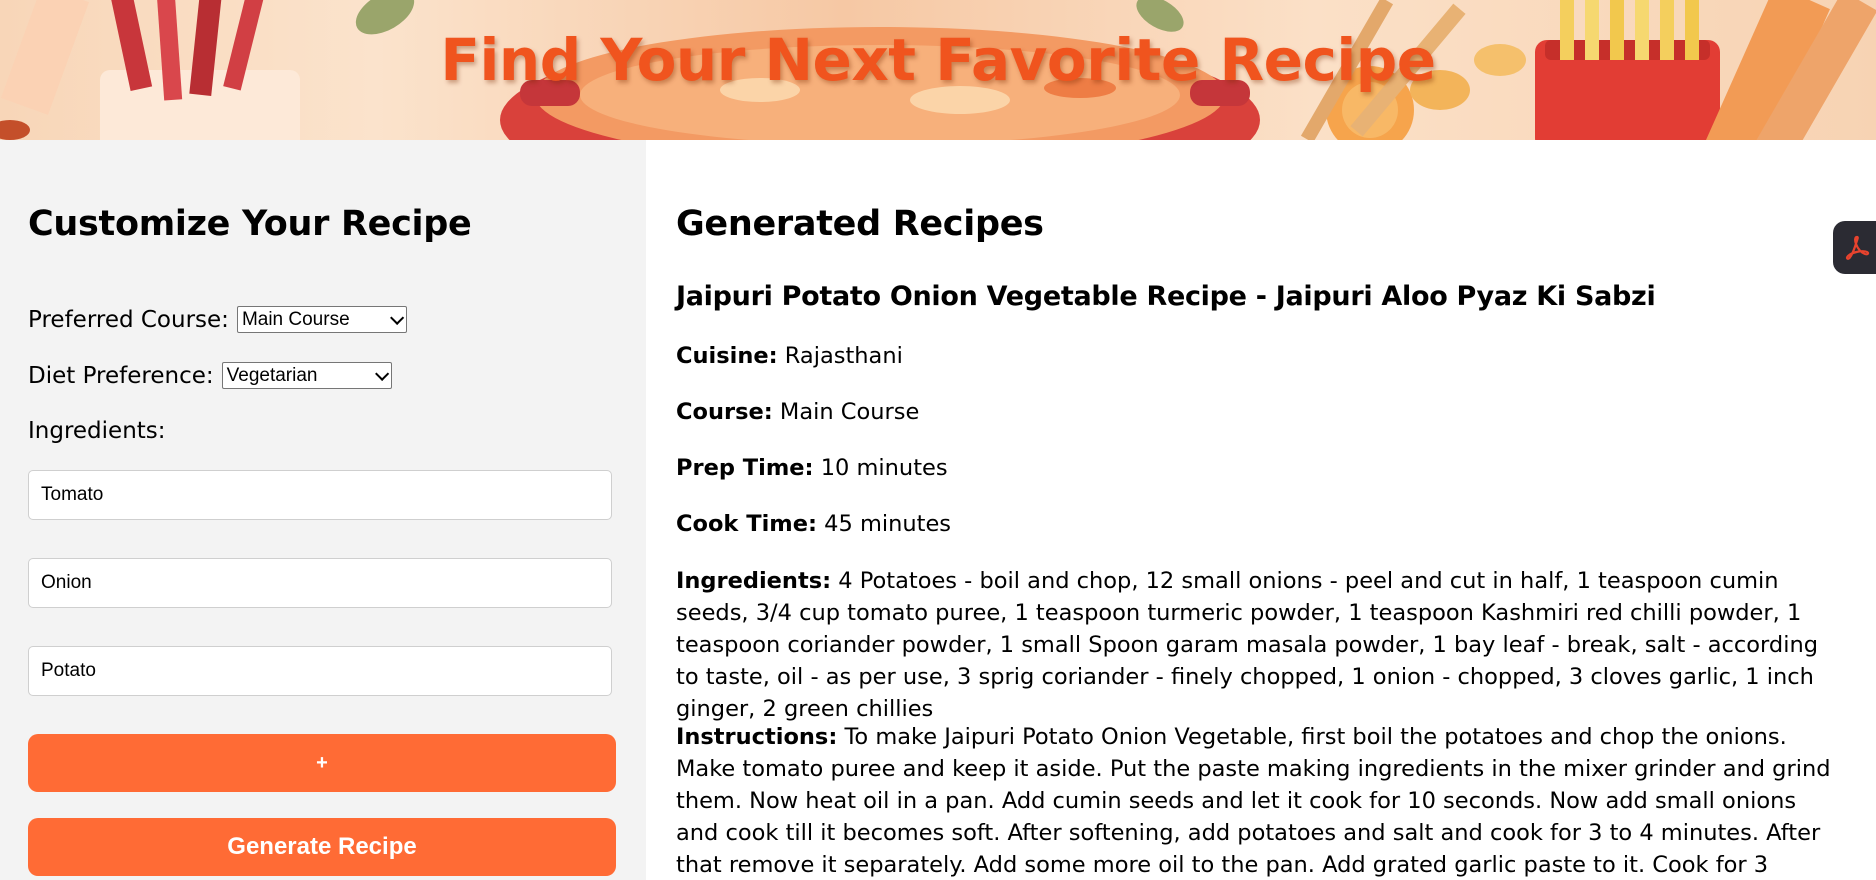  Describe the element at coordinates (1258, 412) in the screenshot. I see `recipe-course: Course: Main Course` at that location.